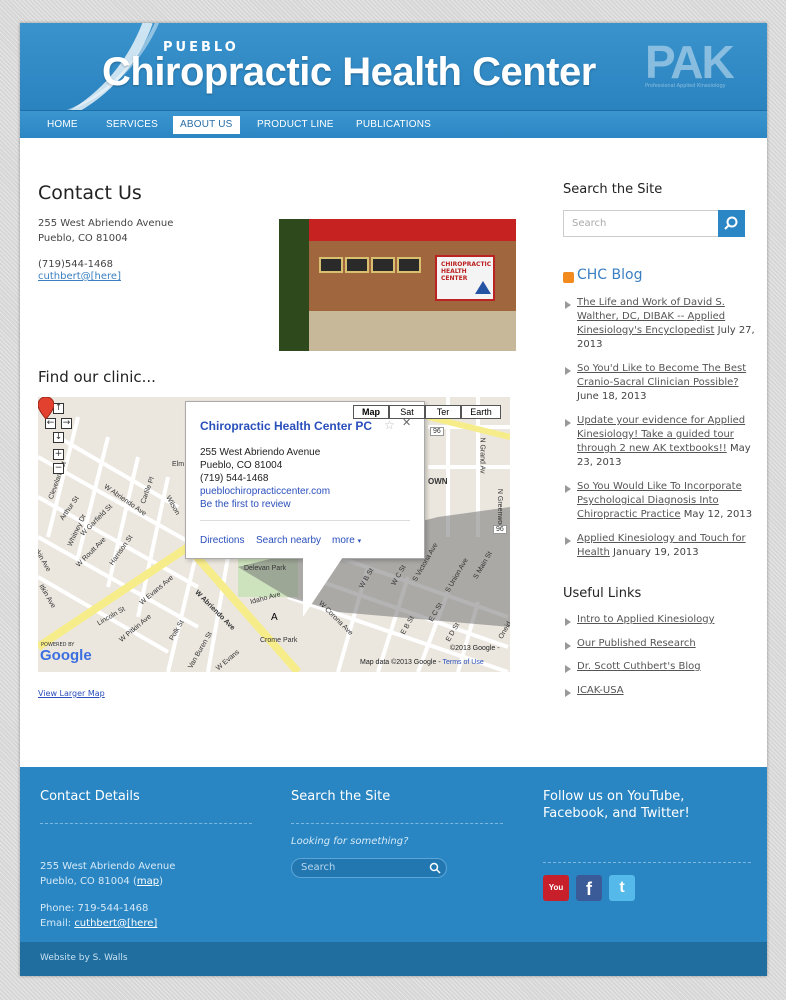 The height and width of the screenshot is (1000, 786). What do you see at coordinates (389, 425) in the screenshot?
I see `star-icon: ☆` at bounding box center [389, 425].